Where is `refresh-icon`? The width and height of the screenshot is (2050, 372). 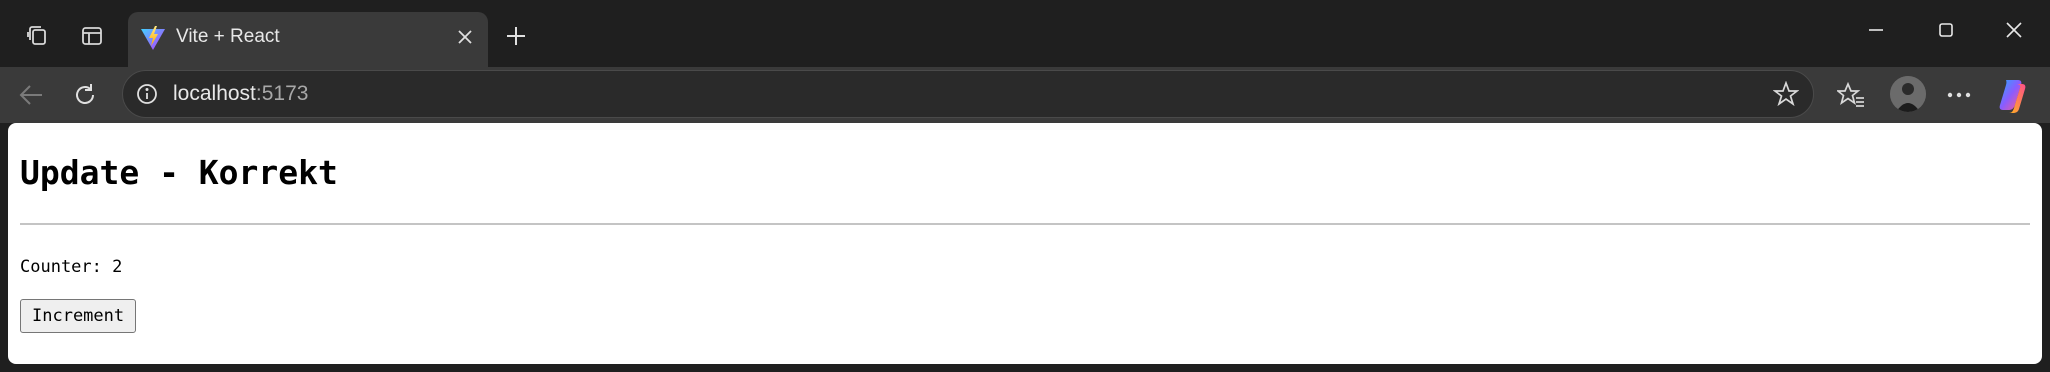
refresh-icon is located at coordinates (85, 95).